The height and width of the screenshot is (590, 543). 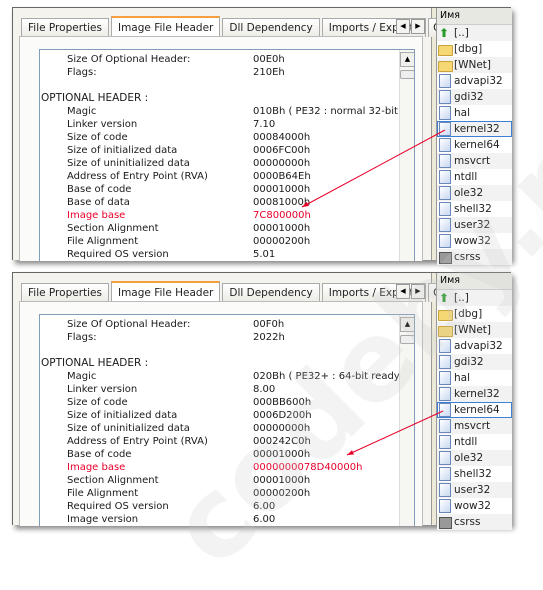 What do you see at coordinates (282, 415) in the screenshot?
I see `field-value: 0006D200h` at bounding box center [282, 415].